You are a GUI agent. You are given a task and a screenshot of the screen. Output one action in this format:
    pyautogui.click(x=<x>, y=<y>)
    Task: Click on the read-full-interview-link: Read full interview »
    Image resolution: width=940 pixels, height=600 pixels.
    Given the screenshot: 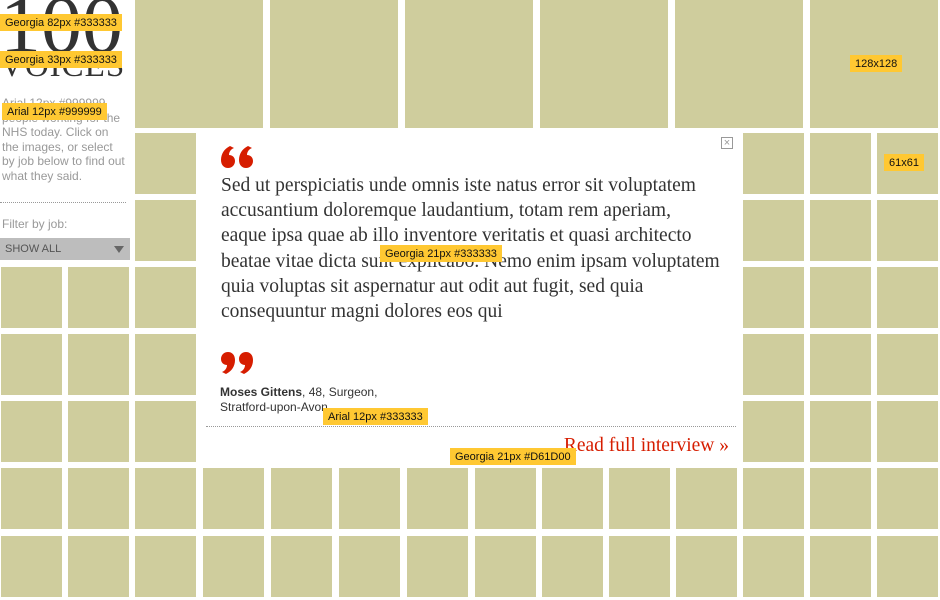 What is the action you would take?
    pyautogui.click(x=646, y=446)
    